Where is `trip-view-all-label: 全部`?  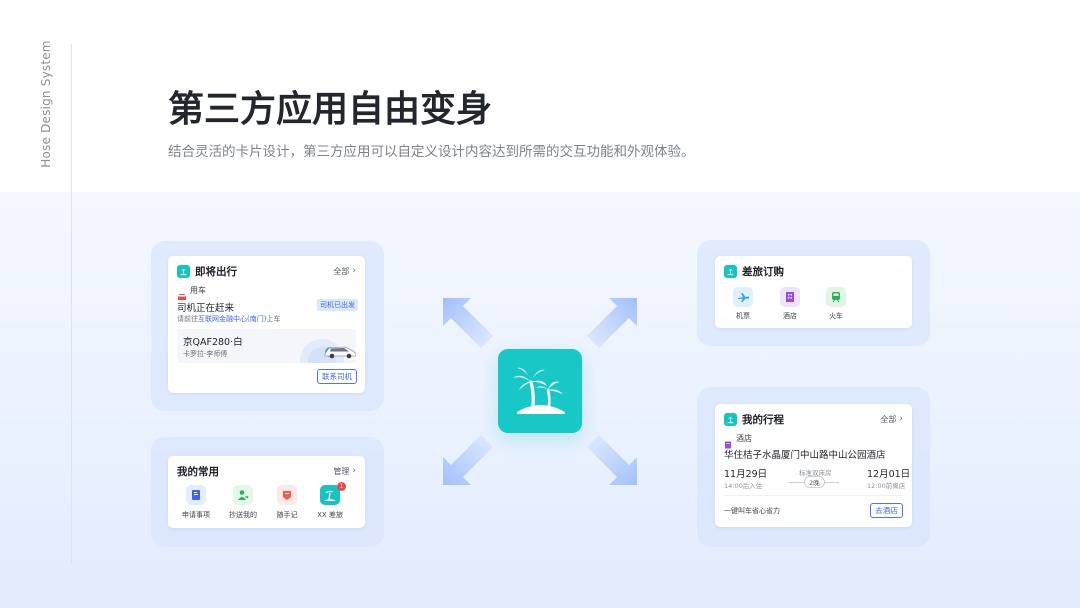 trip-view-all-label: 全部 is located at coordinates (341, 271).